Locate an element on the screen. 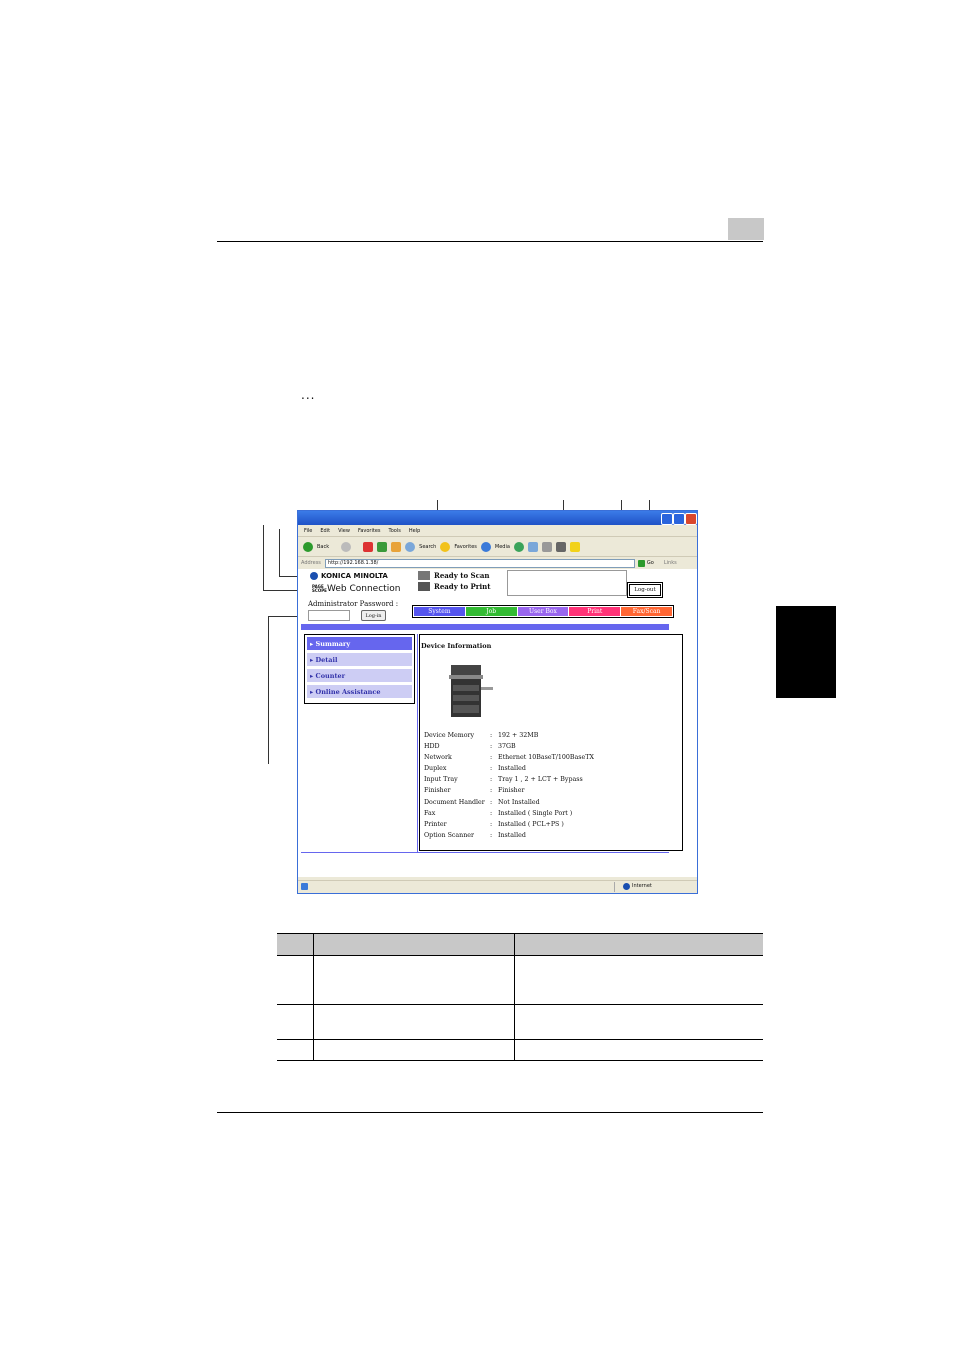 The height and width of the screenshot is (1350, 954). spec-row: Finisher is located at coordinates (509, 790).